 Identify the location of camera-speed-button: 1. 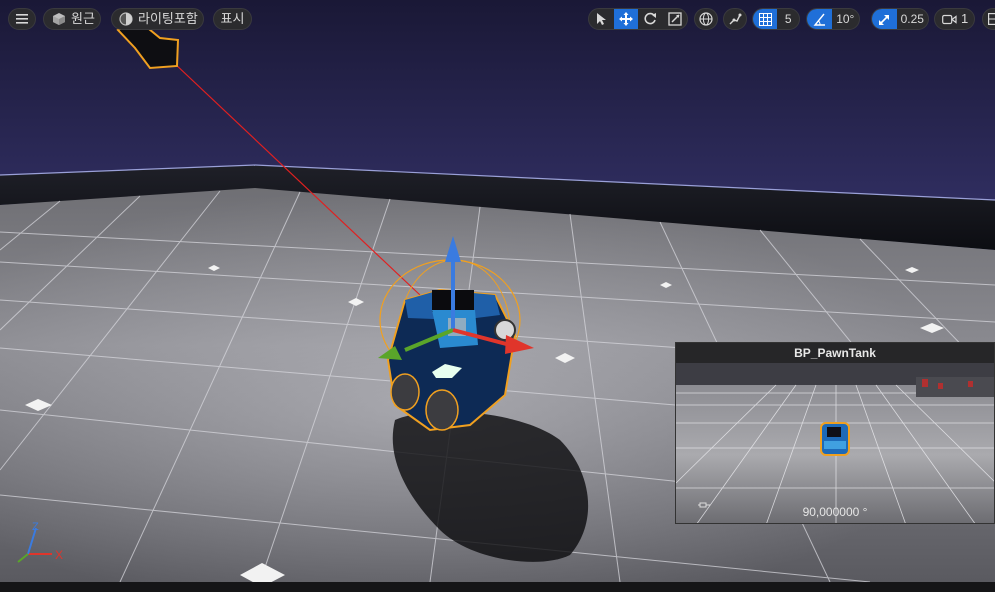
(954, 19).